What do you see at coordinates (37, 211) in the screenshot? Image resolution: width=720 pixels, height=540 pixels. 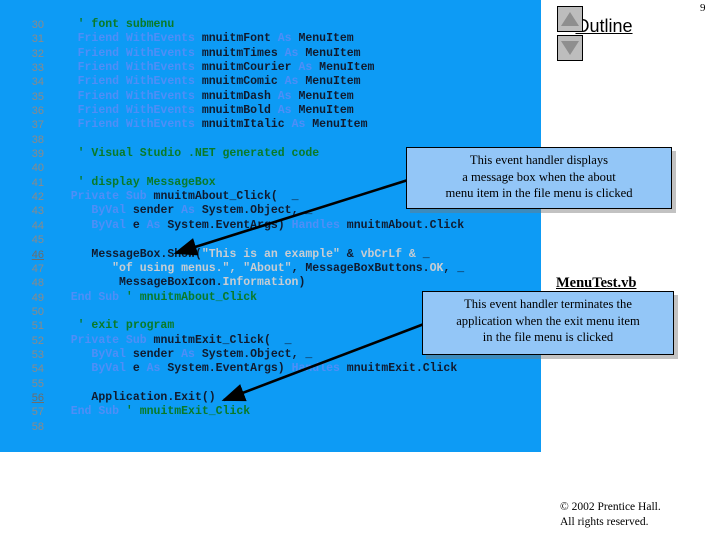 I see `line-number: 43` at bounding box center [37, 211].